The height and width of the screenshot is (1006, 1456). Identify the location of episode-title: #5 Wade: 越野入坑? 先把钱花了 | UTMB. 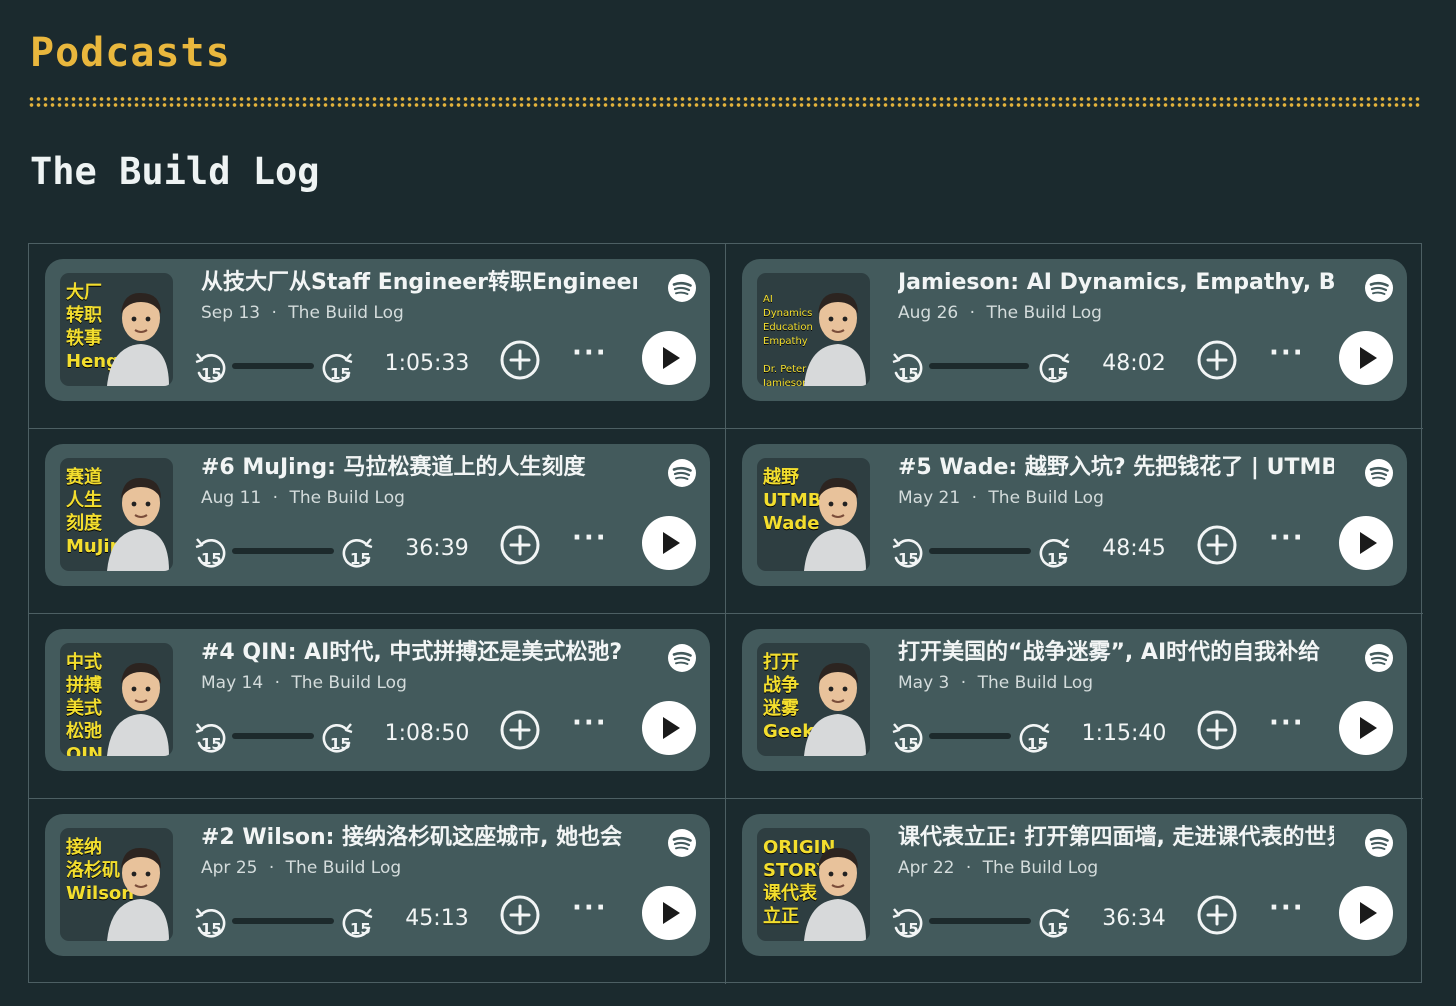
(1116, 468).